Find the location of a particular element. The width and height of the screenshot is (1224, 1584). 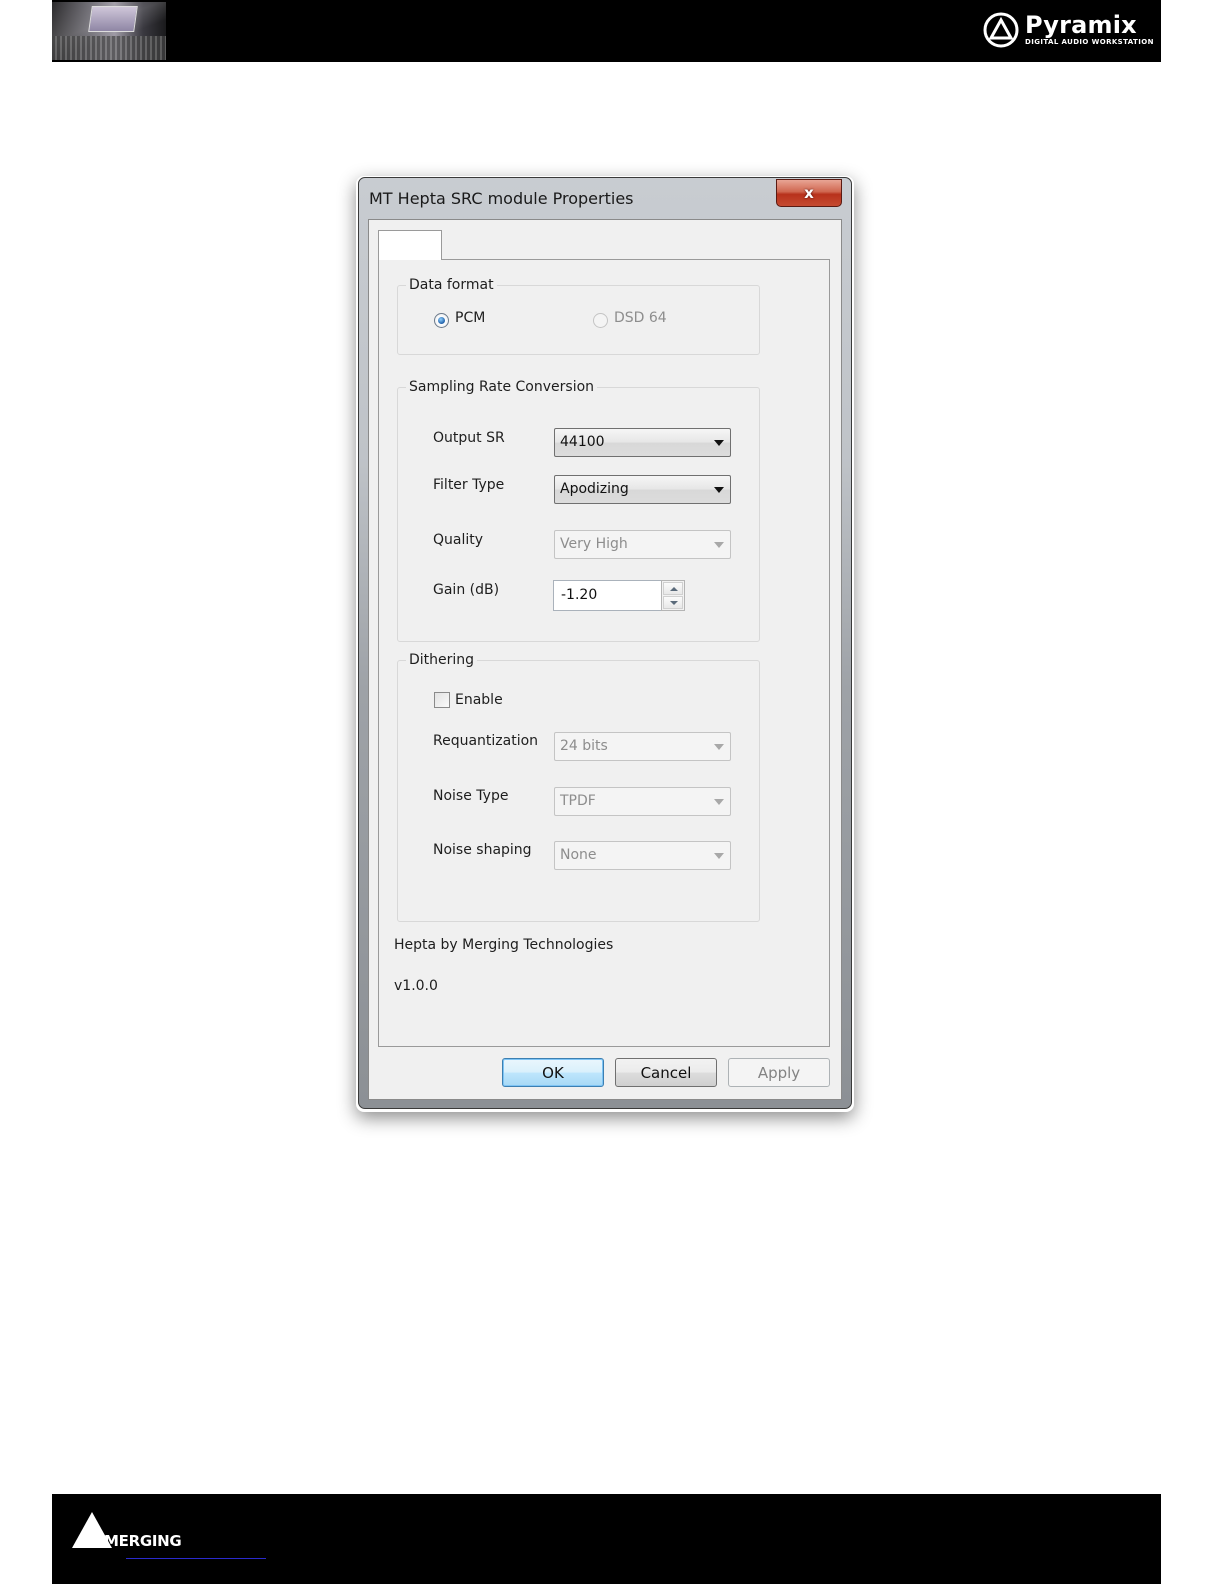

gain-spin-down-button is located at coordinates (673, 602).